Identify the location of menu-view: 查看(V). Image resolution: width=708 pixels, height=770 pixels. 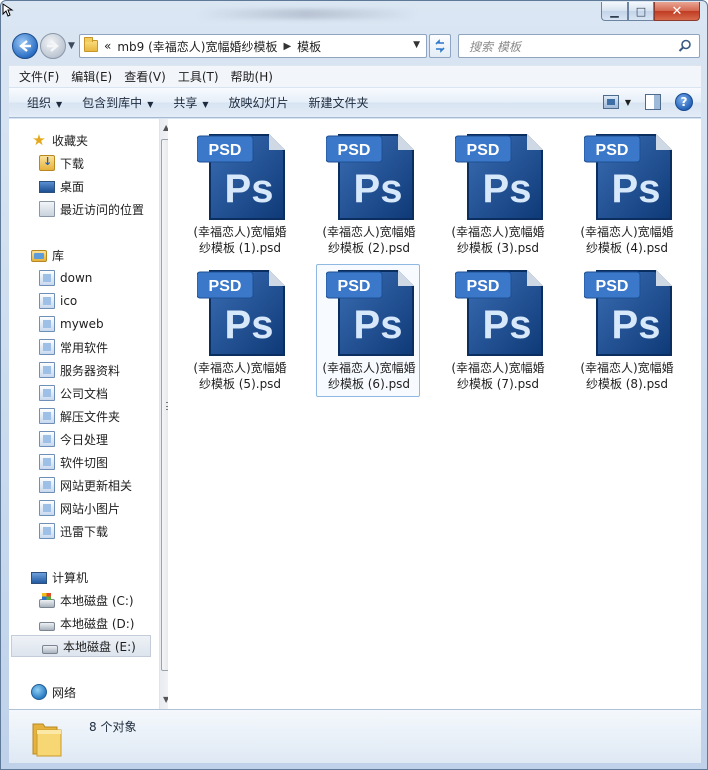
(145, 76).